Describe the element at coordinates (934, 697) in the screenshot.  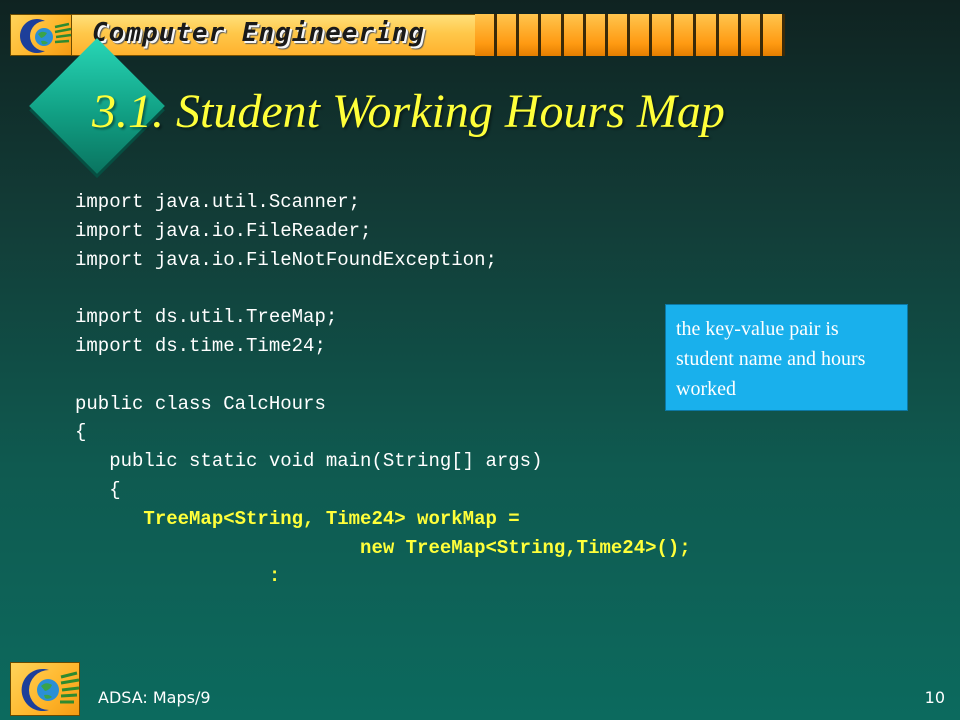
I see `page-number: 10` at that location.